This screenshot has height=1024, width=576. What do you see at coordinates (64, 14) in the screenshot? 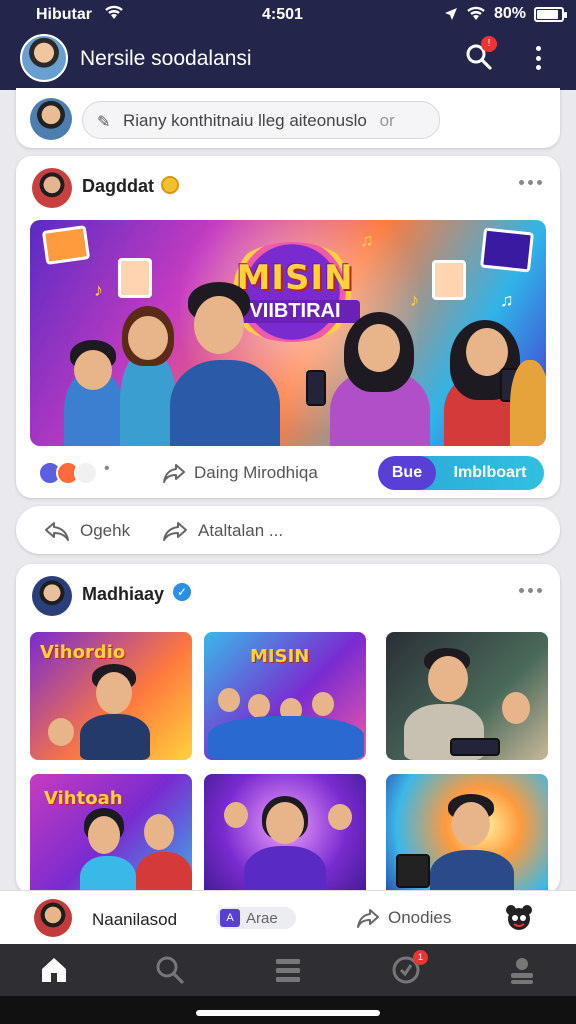
I see `carrier-label: Hibutar` at bounding box center [64, 14].